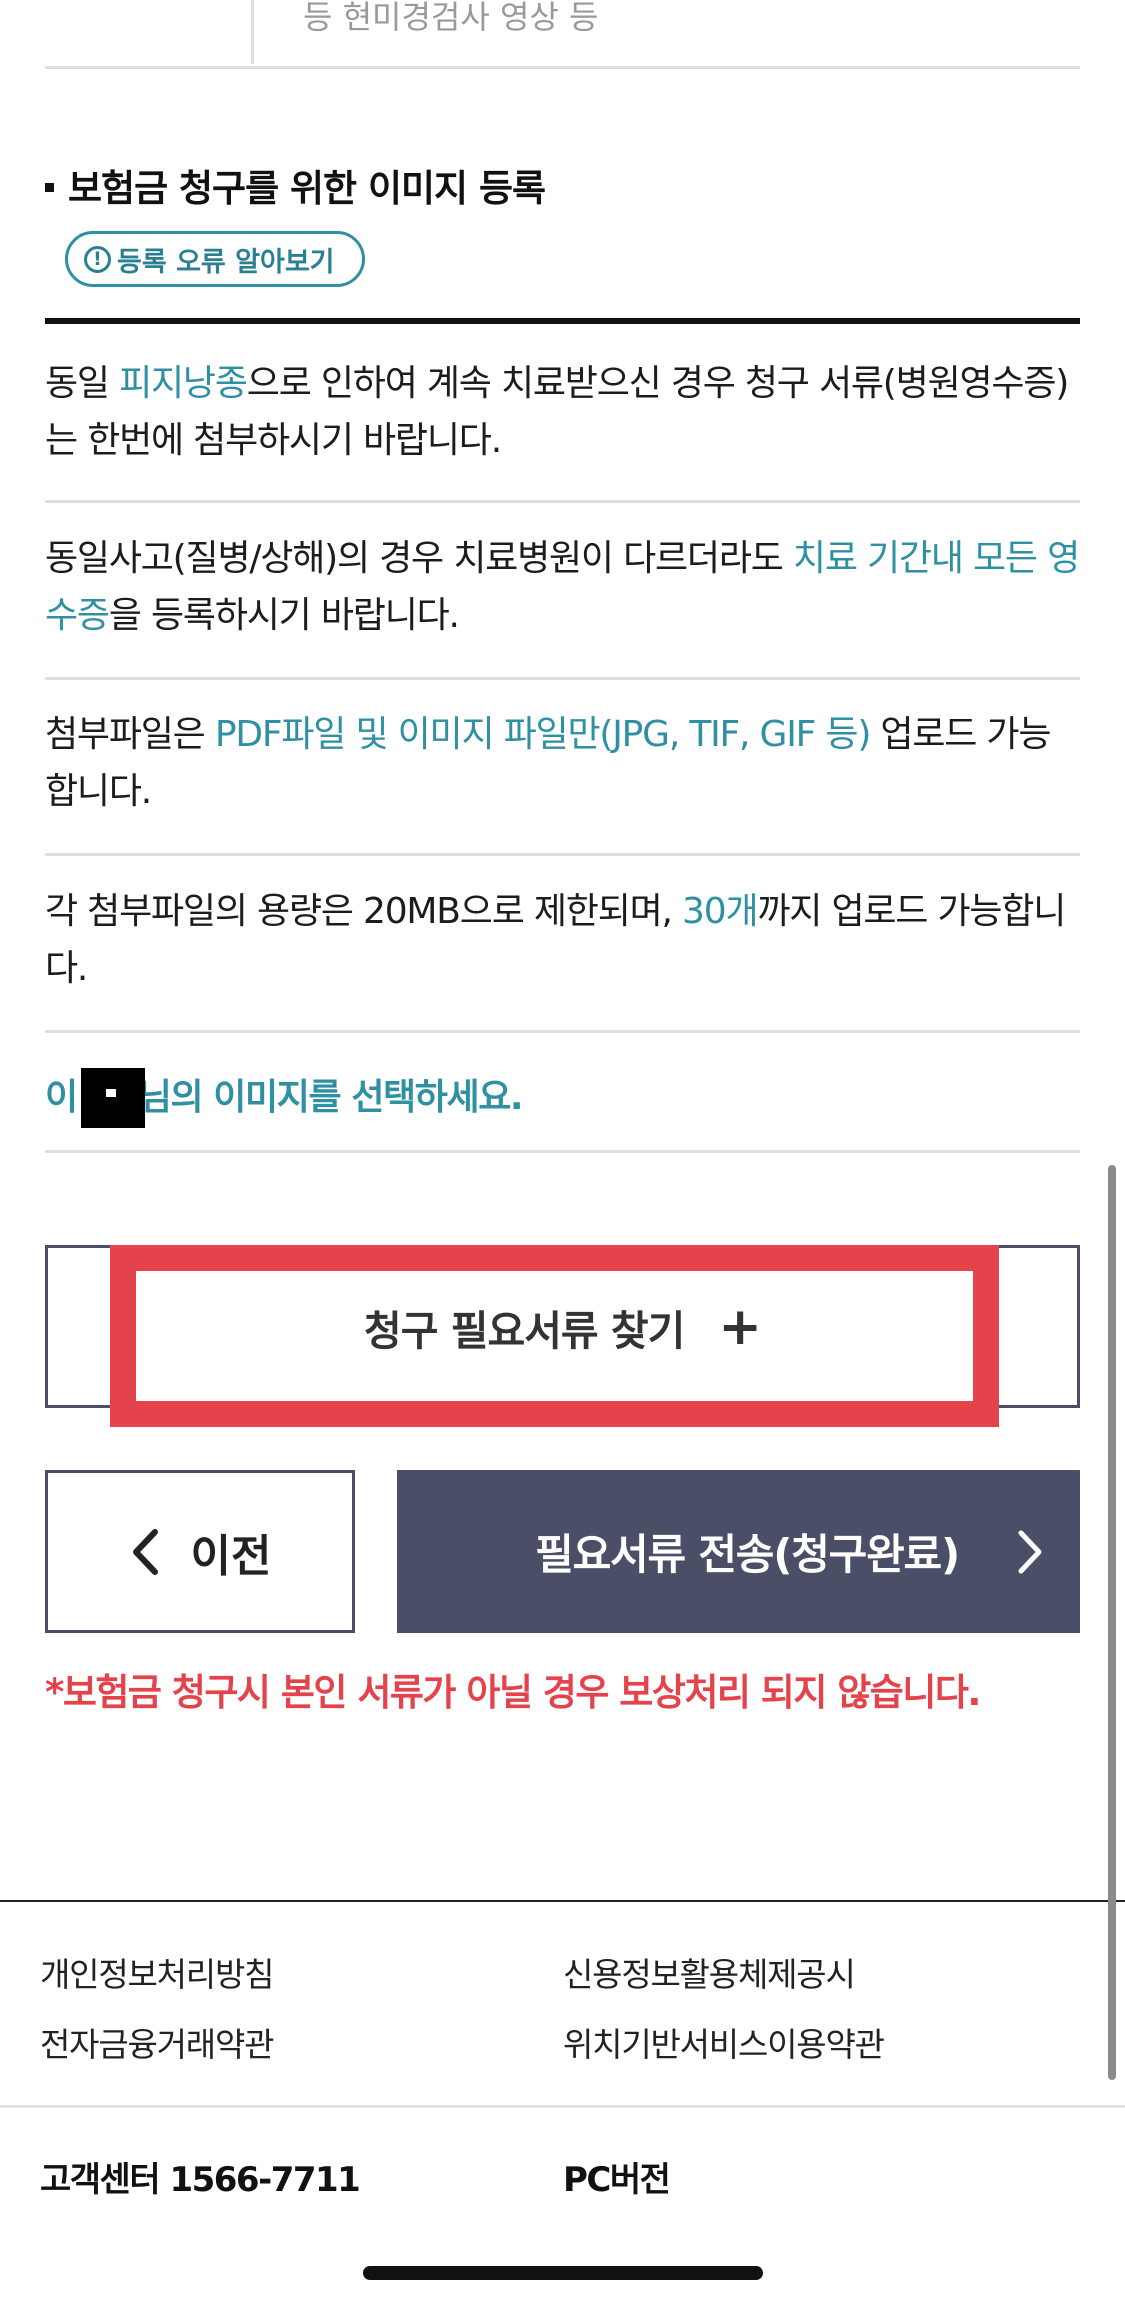  What do you see at coordinates (284, 615) in the screenshot?
I see `note-text: 을 등록하시기 바랍니다.` at bounding box center [284, 615].